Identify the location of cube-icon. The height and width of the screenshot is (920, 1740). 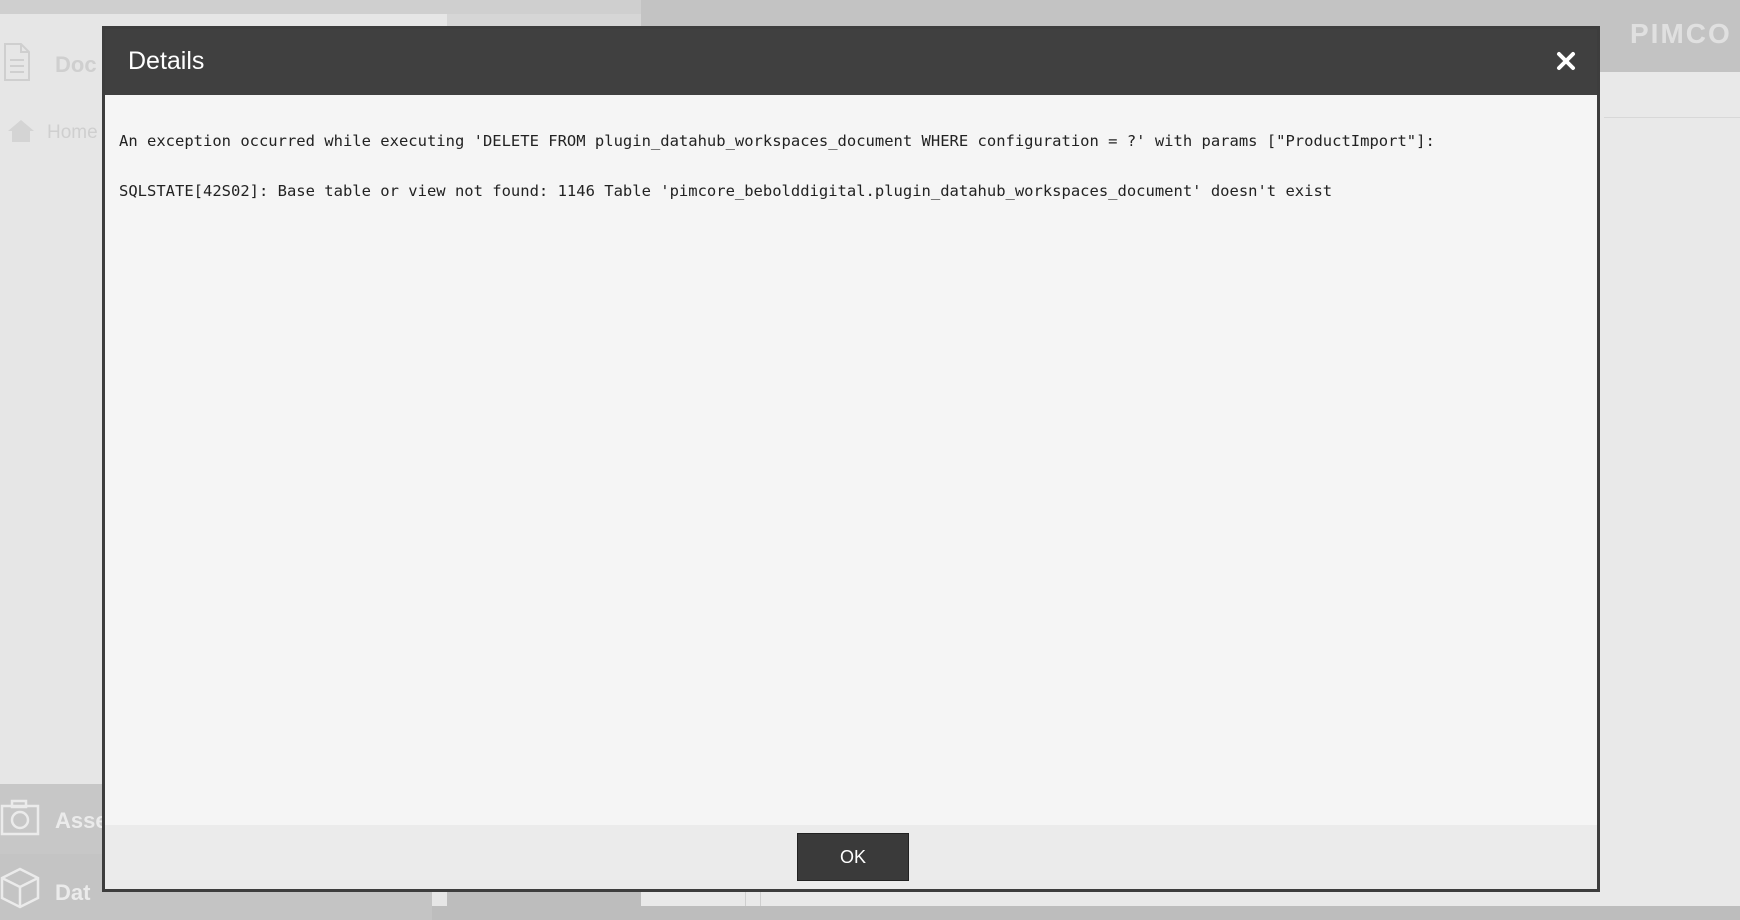
(20, 888).